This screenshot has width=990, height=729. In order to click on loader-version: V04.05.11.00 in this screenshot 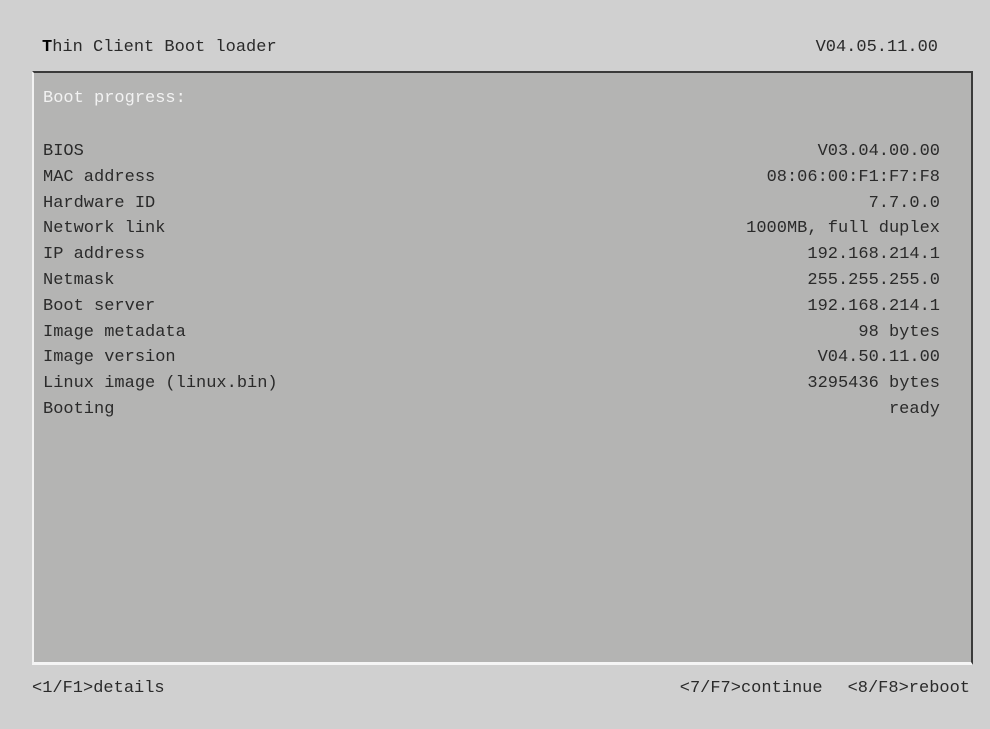, I will do `click(876, 47)`.